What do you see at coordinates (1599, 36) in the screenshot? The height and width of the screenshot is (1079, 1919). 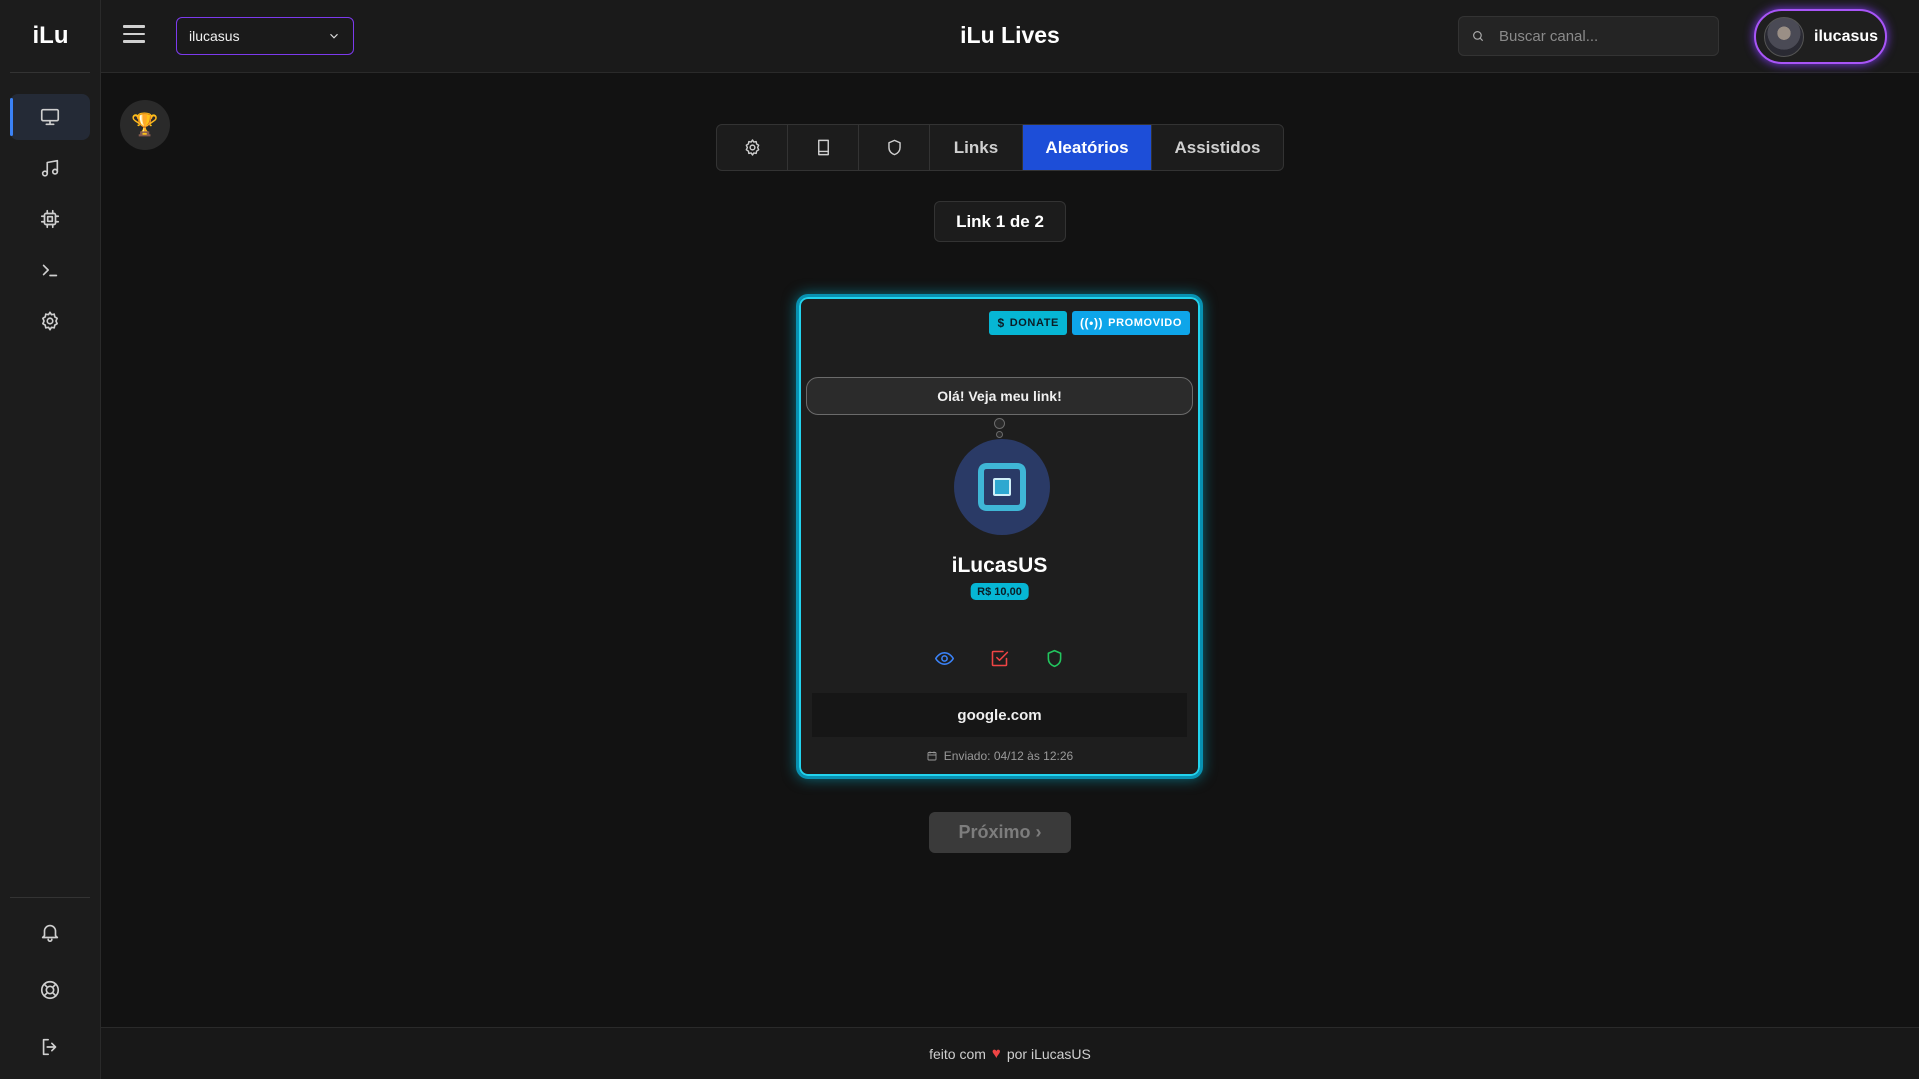 I see `search-input` at bounding box center [1599, 36].